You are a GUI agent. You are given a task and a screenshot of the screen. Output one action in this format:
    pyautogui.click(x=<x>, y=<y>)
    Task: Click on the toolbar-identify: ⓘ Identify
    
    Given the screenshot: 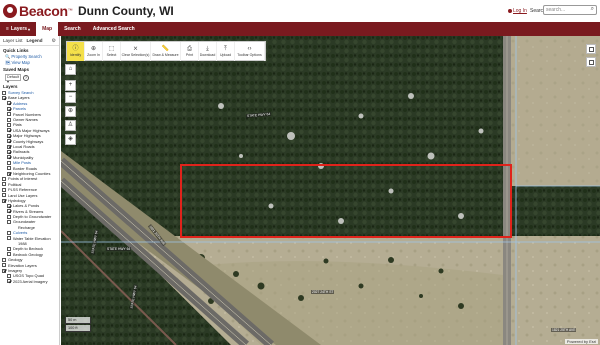 What is the action you would take?
    pyautogui.click(x=76, y=51)
    